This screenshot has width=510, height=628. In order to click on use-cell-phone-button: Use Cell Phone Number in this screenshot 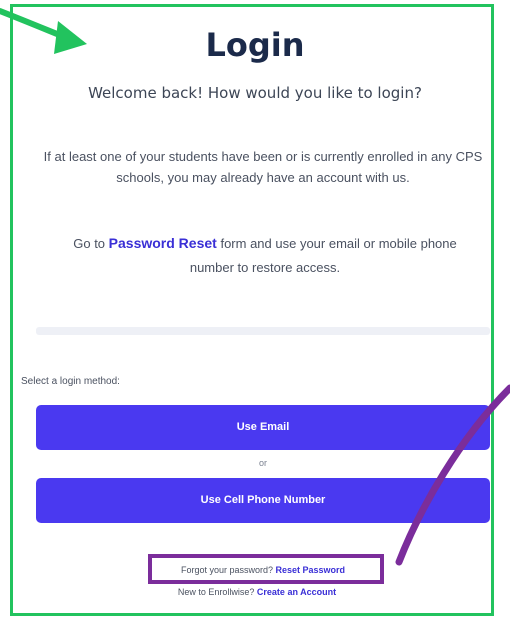, I will do `click(263, 500)`.